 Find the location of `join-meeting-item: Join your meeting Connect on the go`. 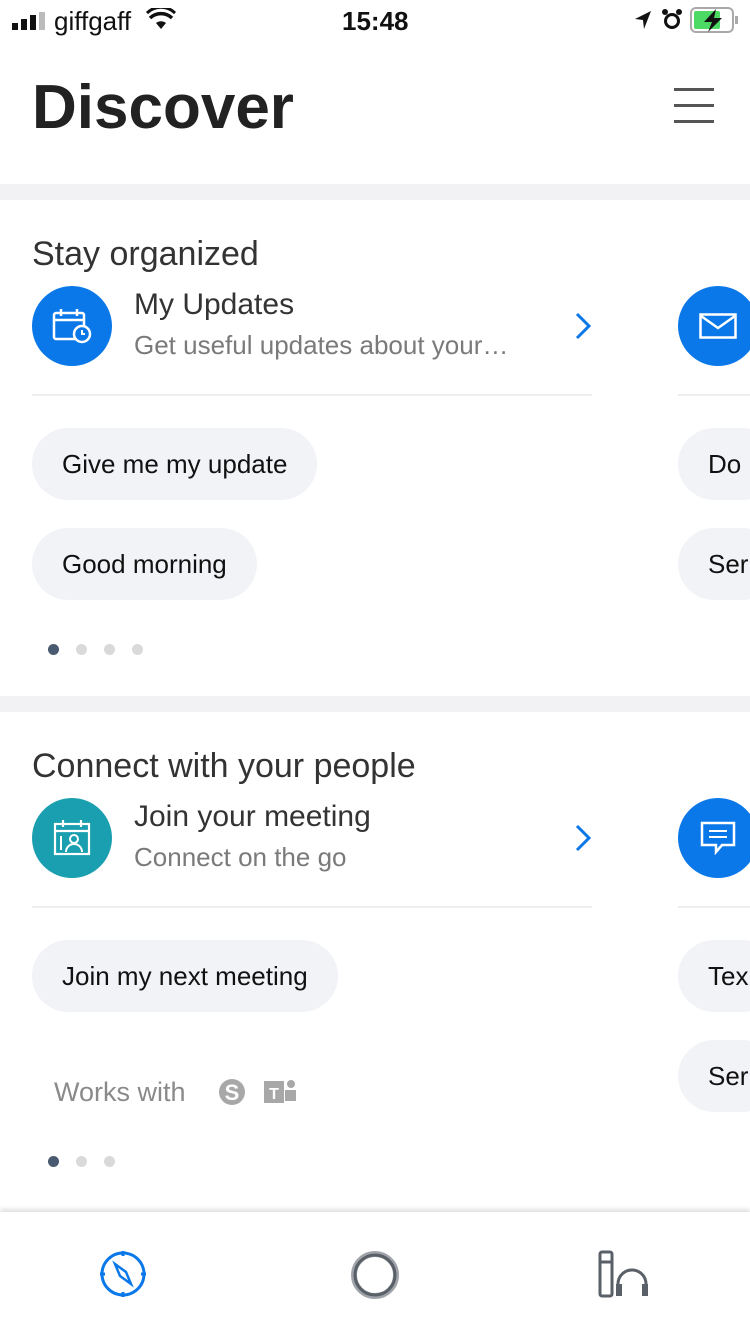

join-meeting-item: Join your meeting Connect on the go is located at coordinates (300, 838).